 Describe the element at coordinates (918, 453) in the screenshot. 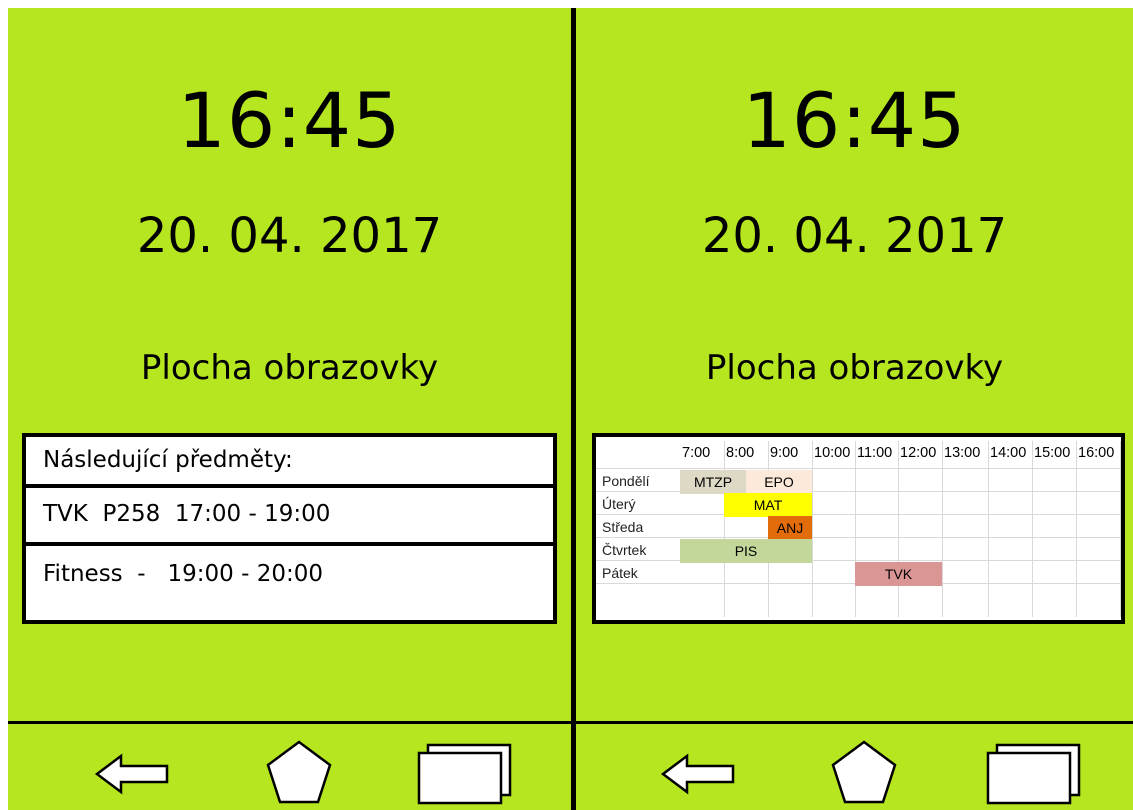

I see `timetable-hour-header: 12:00` at that location.